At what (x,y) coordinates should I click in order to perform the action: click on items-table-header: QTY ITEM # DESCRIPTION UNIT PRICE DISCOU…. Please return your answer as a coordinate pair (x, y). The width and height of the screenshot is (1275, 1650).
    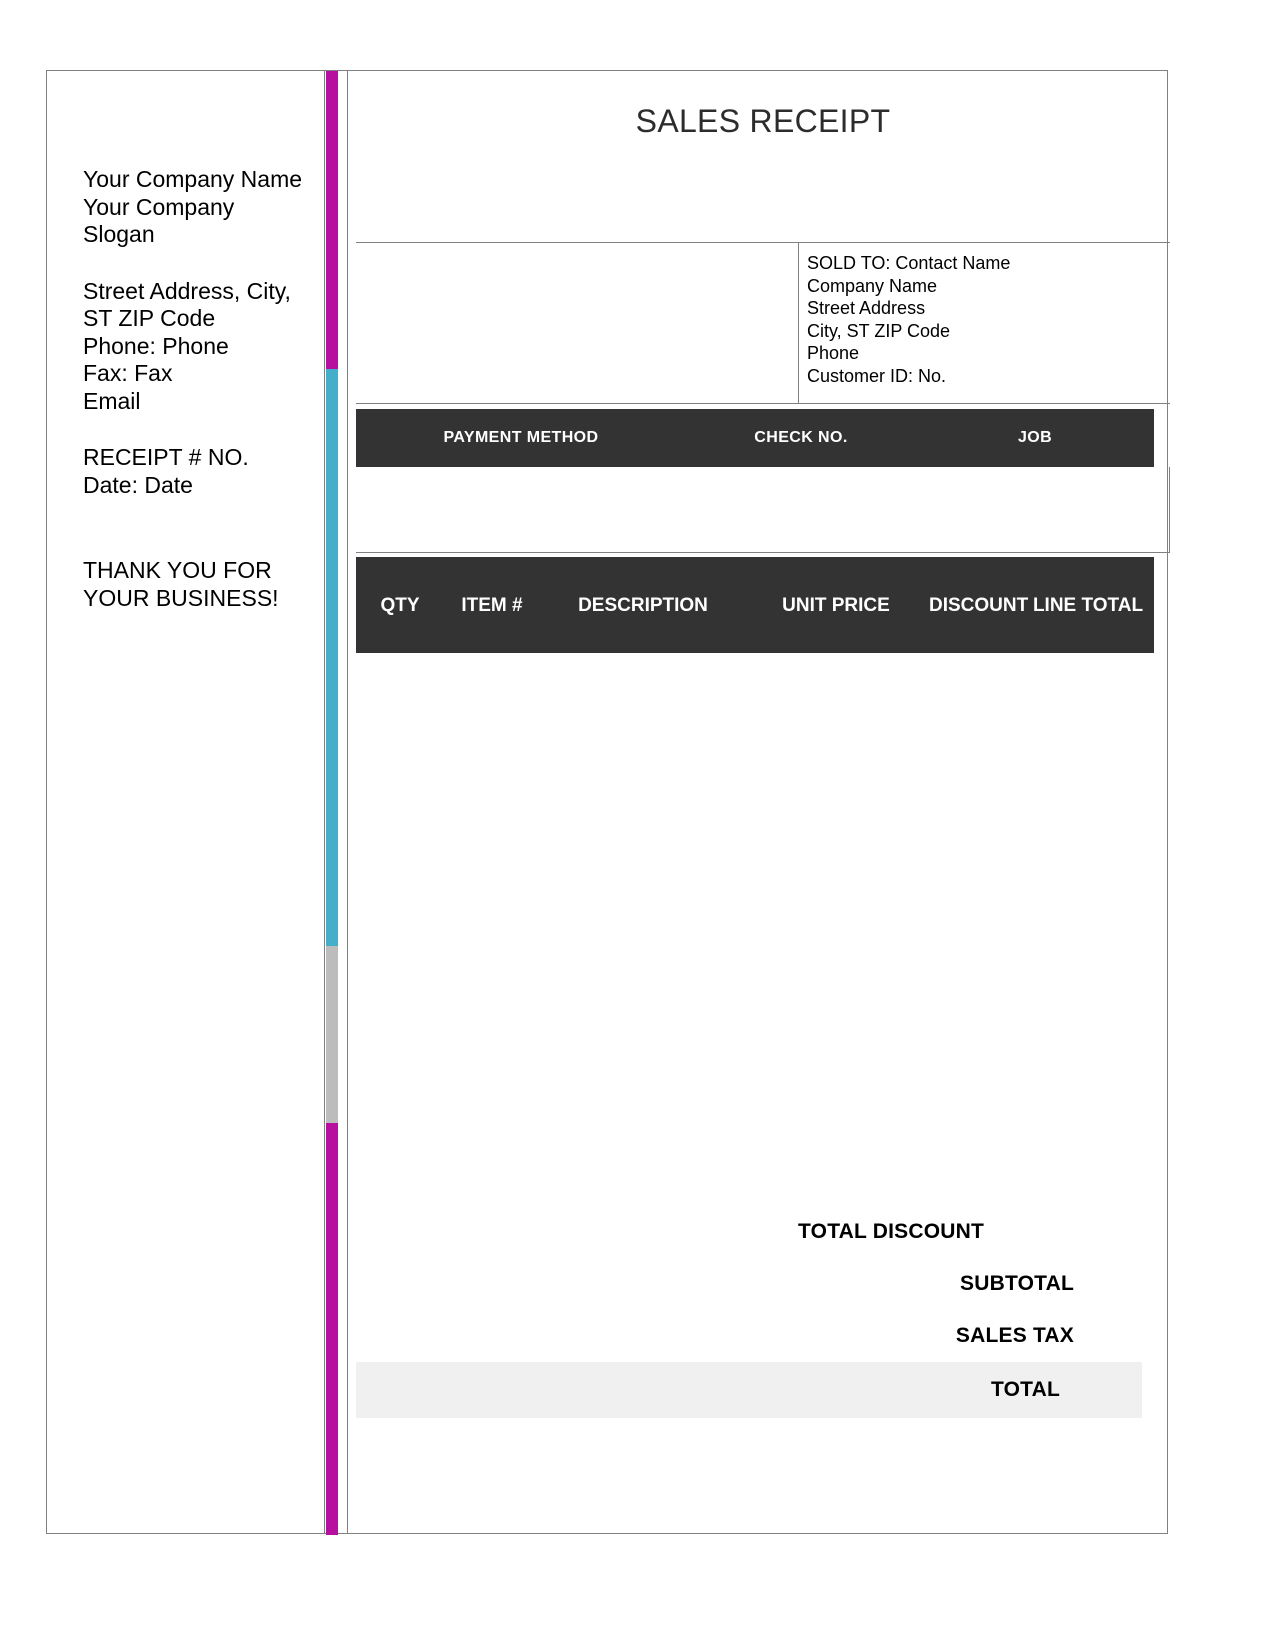
    Looking at the image, I should click on (755, 605).